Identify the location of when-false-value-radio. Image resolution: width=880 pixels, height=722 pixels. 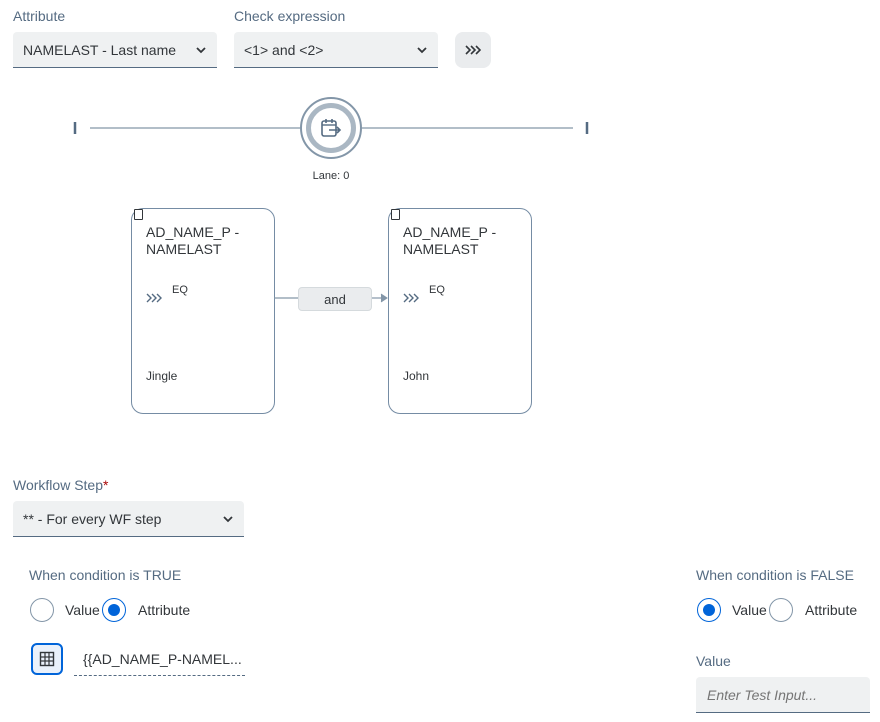
(709, 610).